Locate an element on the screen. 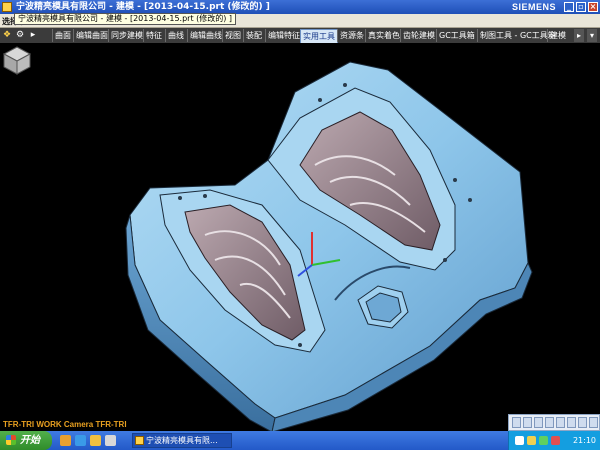 This screenshot has width=600, height=450. view-toolbar is located at coordinates (554, 422).